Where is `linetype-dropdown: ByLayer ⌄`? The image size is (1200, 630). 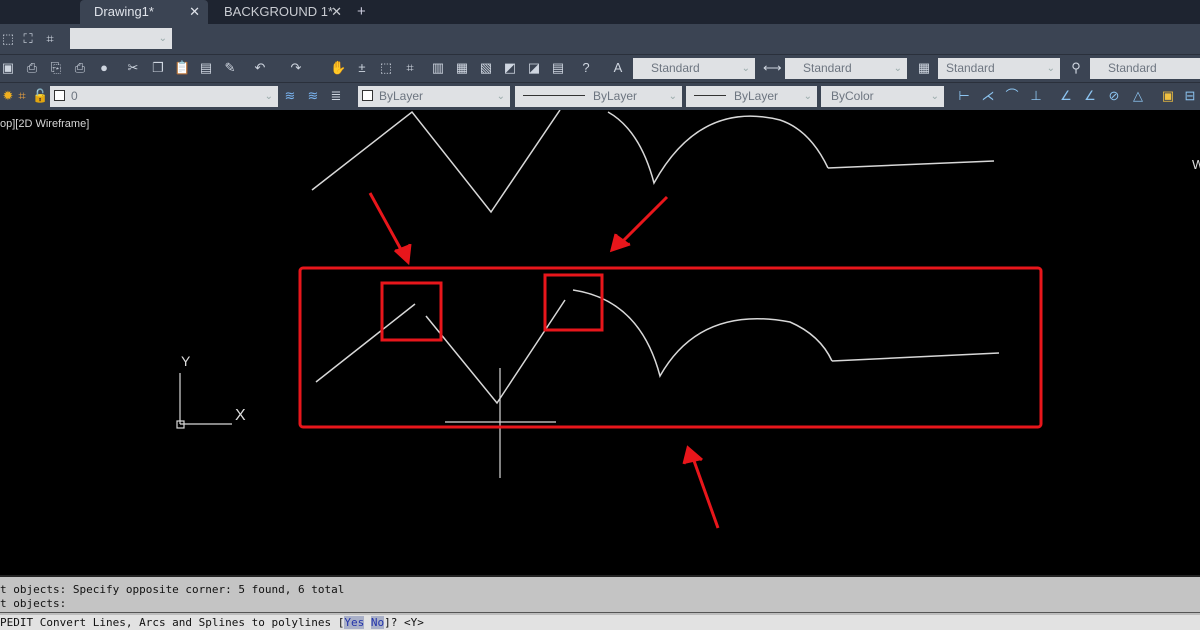
linetype-dropdown: ByLayer ⌄ is located at coordinates (598, 96).